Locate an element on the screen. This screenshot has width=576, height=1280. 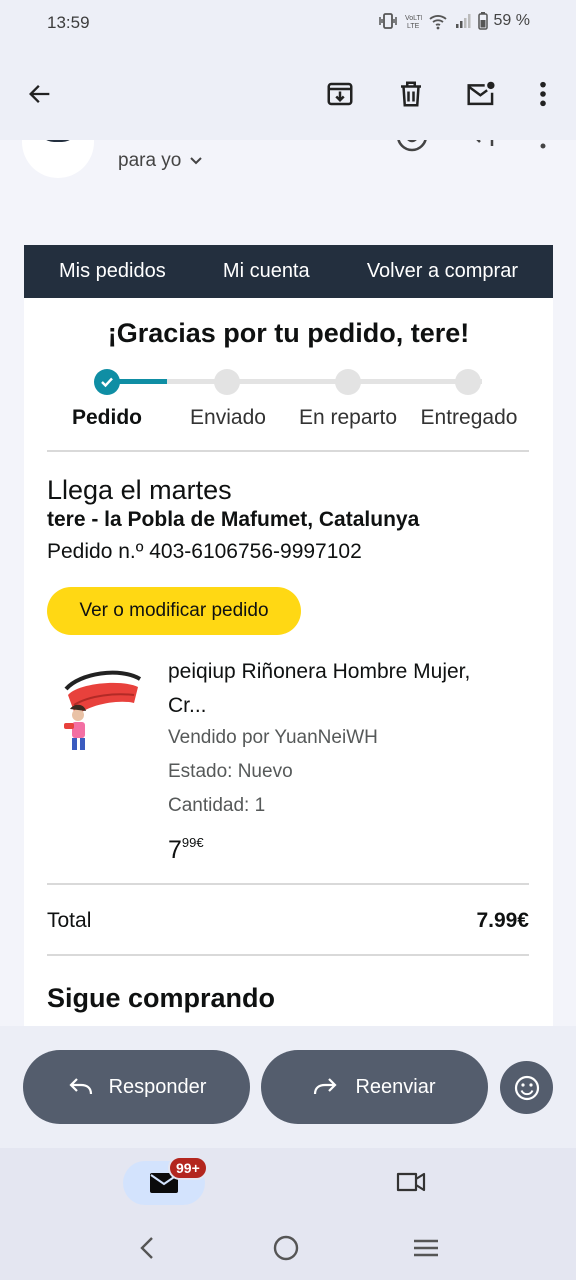
reply-button: Responder is located at coordinates (136, 1087).